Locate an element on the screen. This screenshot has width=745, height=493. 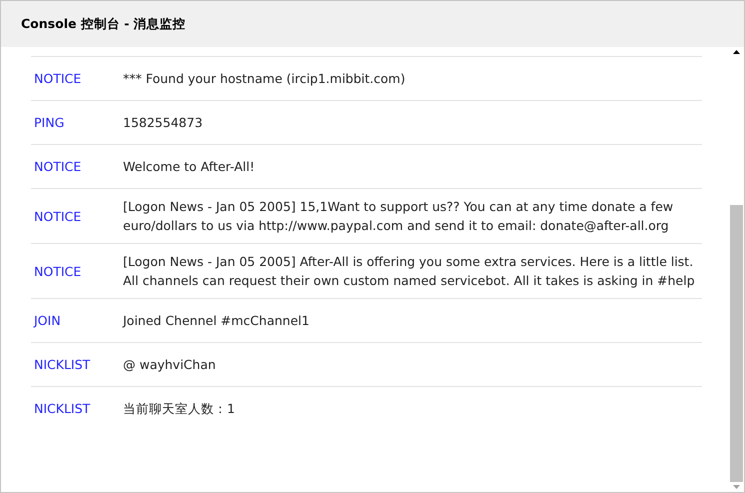
message-text: @ wayhviChan is located at coordinates (170, 365).